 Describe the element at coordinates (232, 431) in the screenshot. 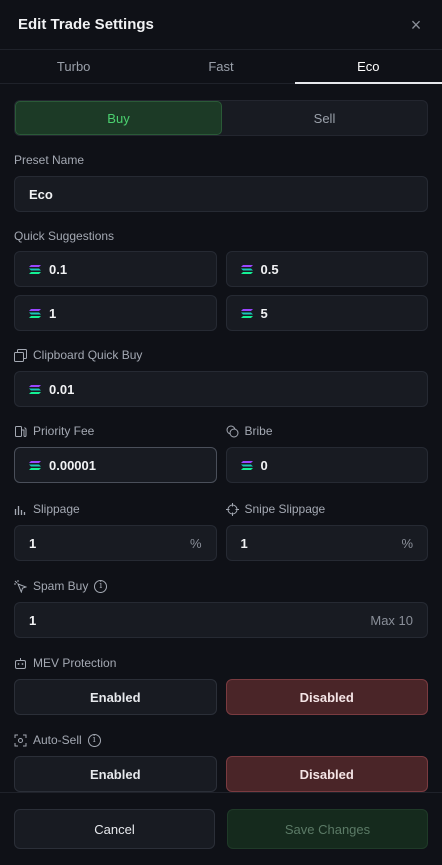

I see `coins-icon` at that location.